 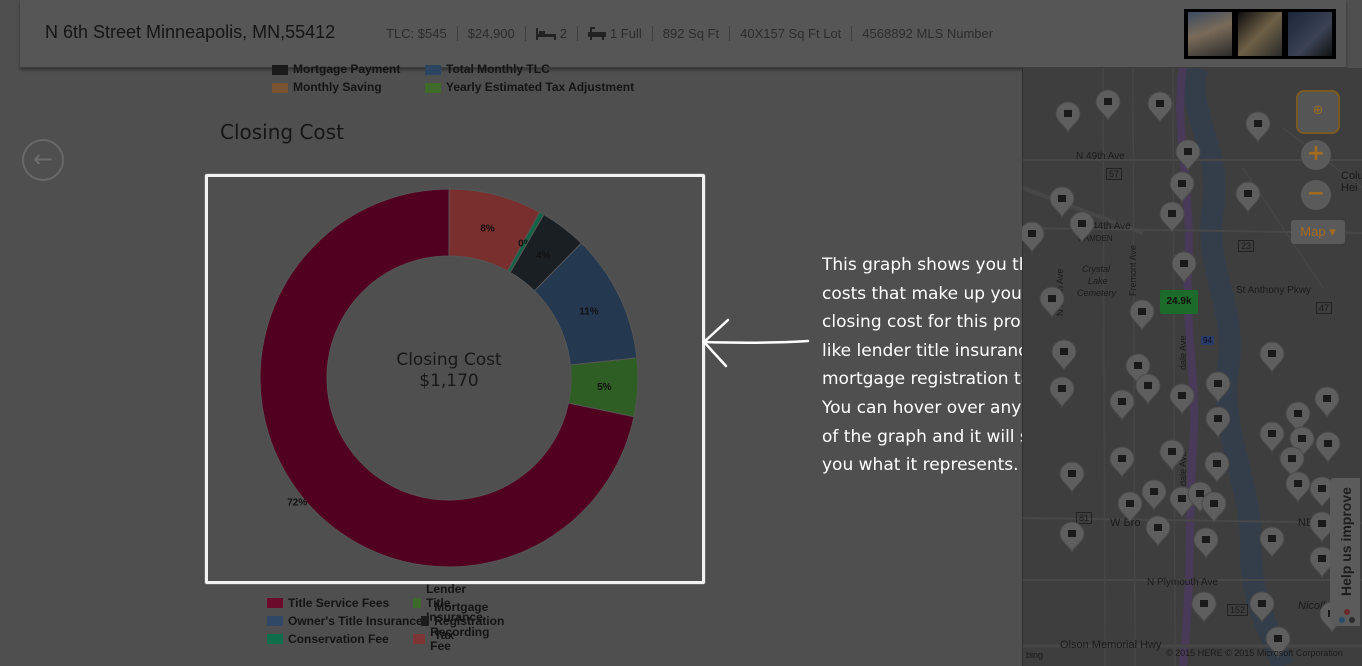 What do you see at coordinates (449, 381) in the screenshot?
I see `donut-center-value: $1,170` at bounding box center [449, 381].